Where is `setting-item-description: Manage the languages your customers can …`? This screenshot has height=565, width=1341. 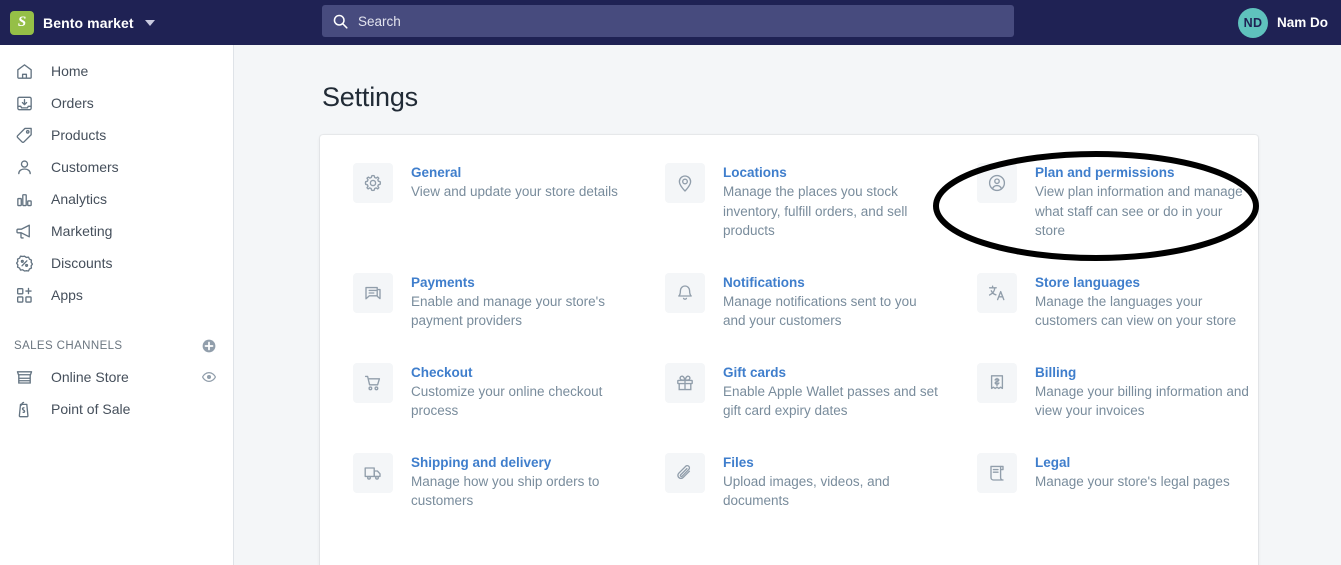
setting-item-description: Manage the languages your customers can … is located at coordinates (1136, 311).